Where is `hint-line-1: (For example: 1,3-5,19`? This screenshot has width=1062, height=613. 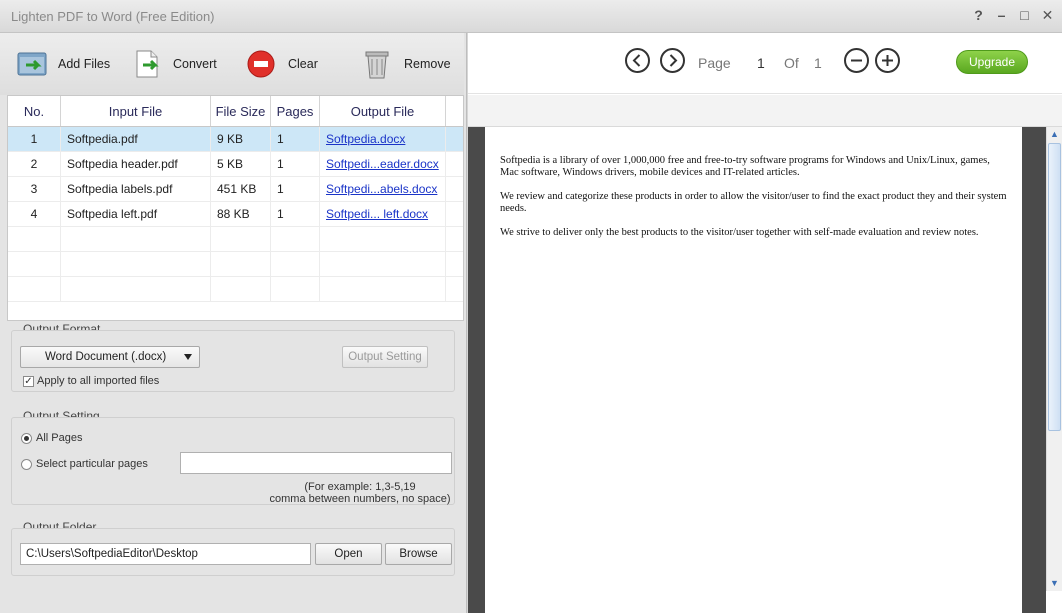
hint-line-1: (For example: 1,3-5,19 is located at coordinates (360, 487).